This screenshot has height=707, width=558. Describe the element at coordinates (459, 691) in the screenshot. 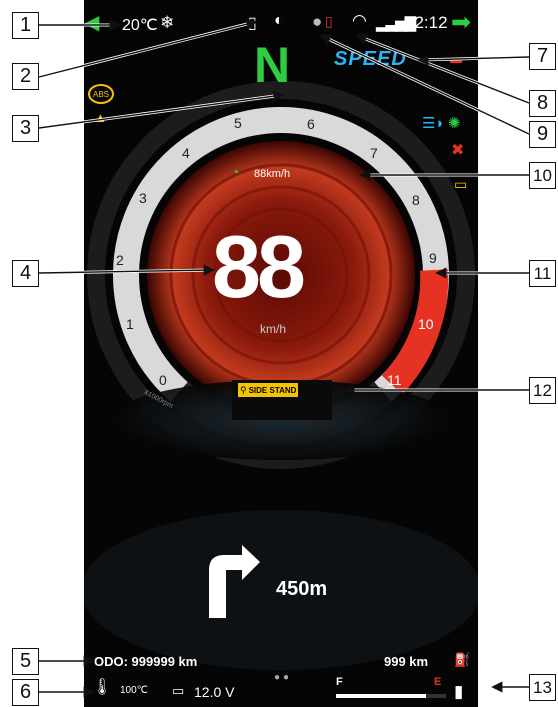

I see `fuel-tank-icon: ▮` at that location.